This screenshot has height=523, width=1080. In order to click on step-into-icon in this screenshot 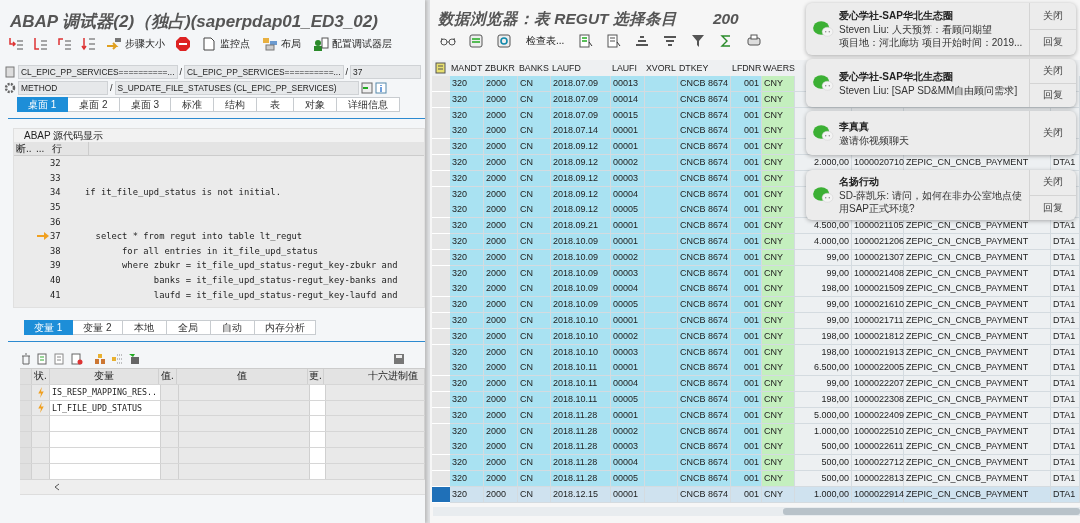, I will do `click(16, 44)`.